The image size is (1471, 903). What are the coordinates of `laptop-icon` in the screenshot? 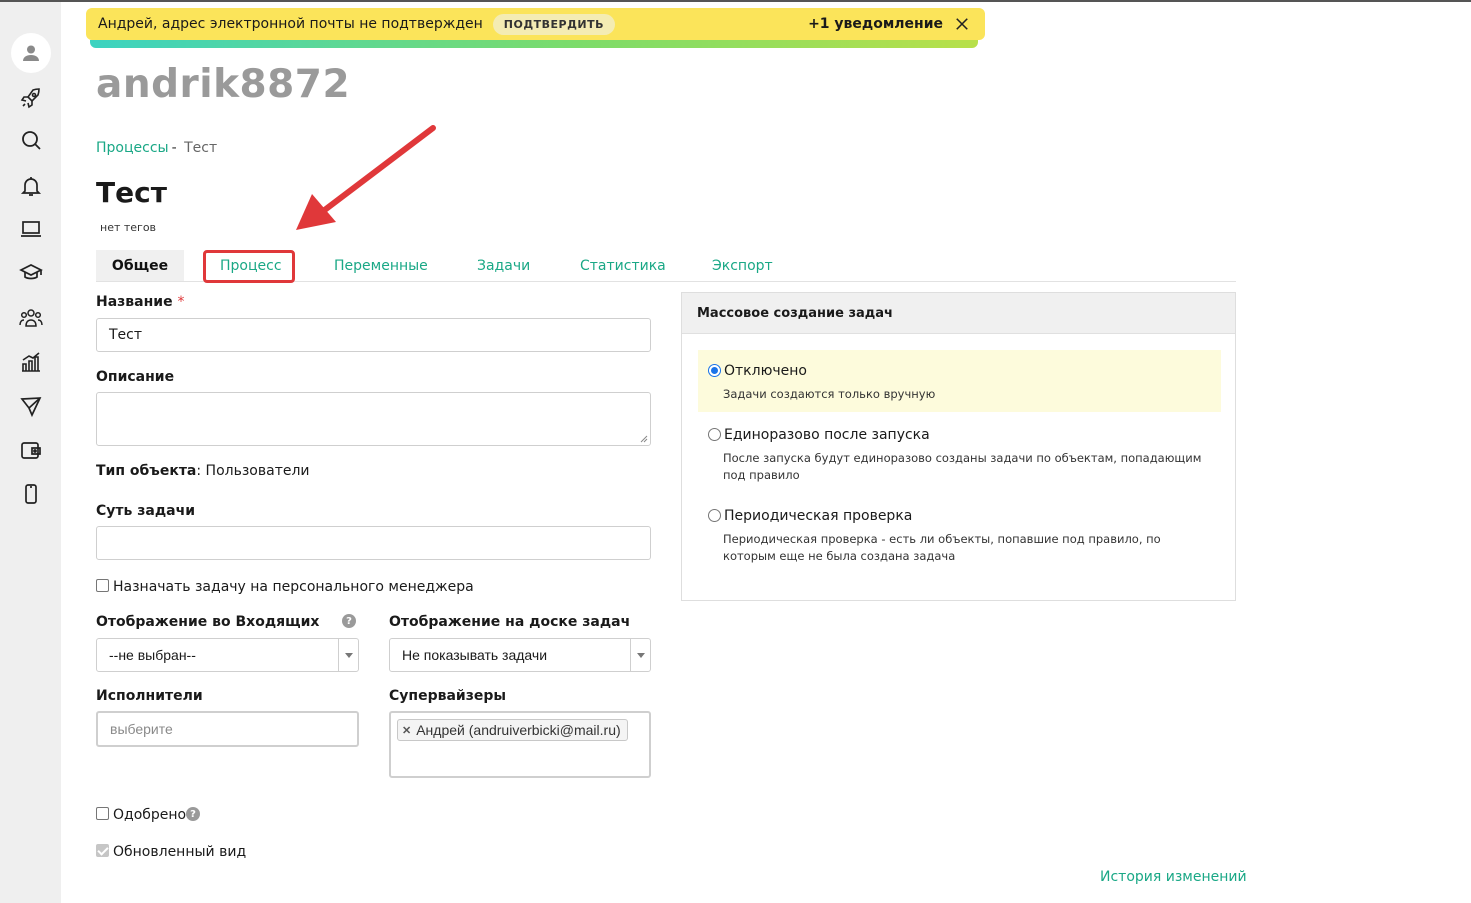 It's located at (31, 229).